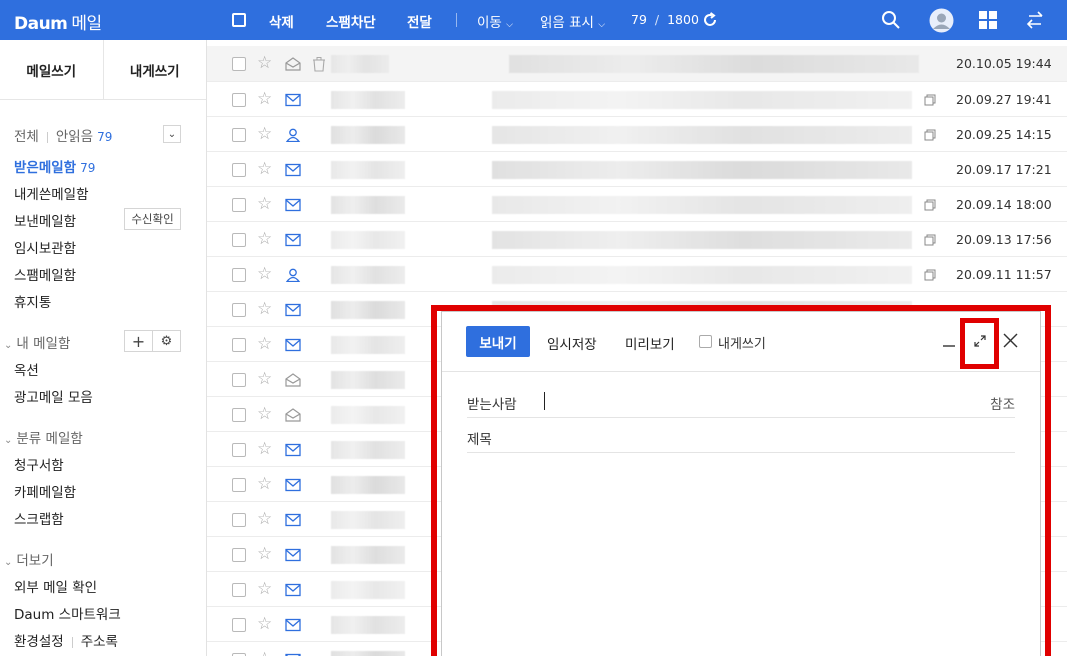  Describe the element at coordinates (99, 642) in the screenshot. I see `address-book-link: 주소록` at that location.